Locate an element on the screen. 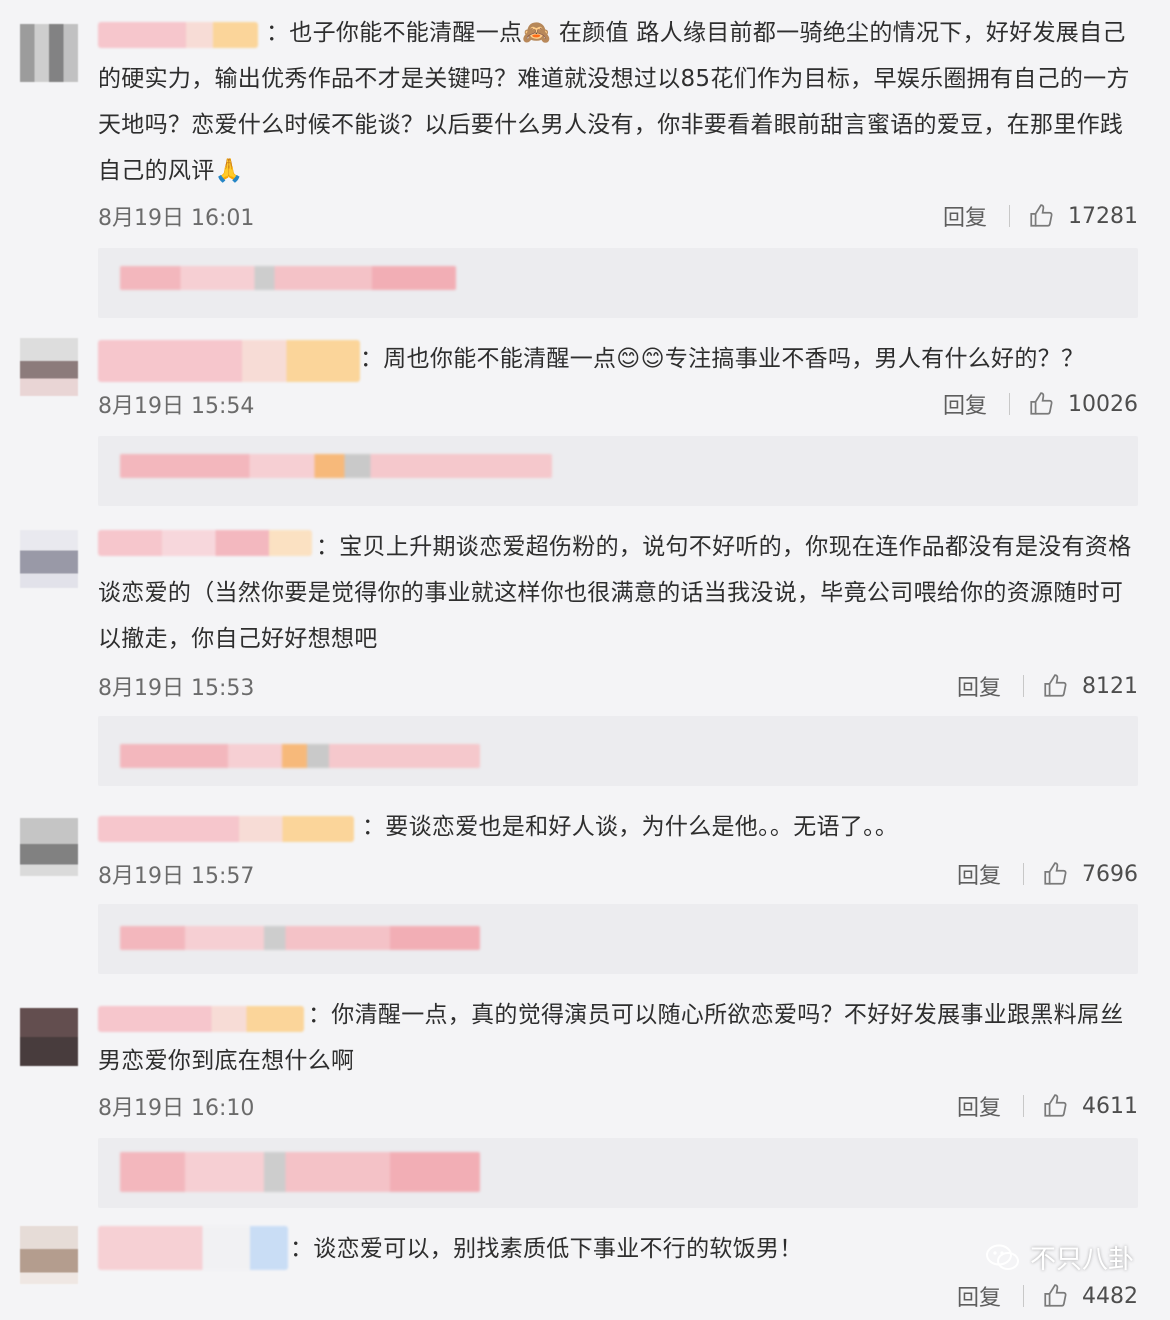 This screenshot has height=1320, width=1170. comment-text: ：谈恋爱可以，别找素质低下事业不行的软饭男！ is located at coordinates (546, 1249).